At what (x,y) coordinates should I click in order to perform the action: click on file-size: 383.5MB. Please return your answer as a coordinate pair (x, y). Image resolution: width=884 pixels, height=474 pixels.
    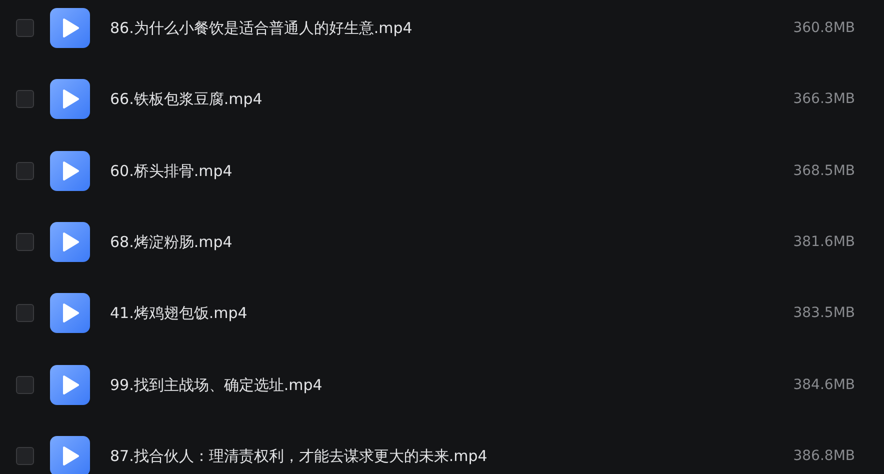
    Looking at the image, I should click on (824, 314).